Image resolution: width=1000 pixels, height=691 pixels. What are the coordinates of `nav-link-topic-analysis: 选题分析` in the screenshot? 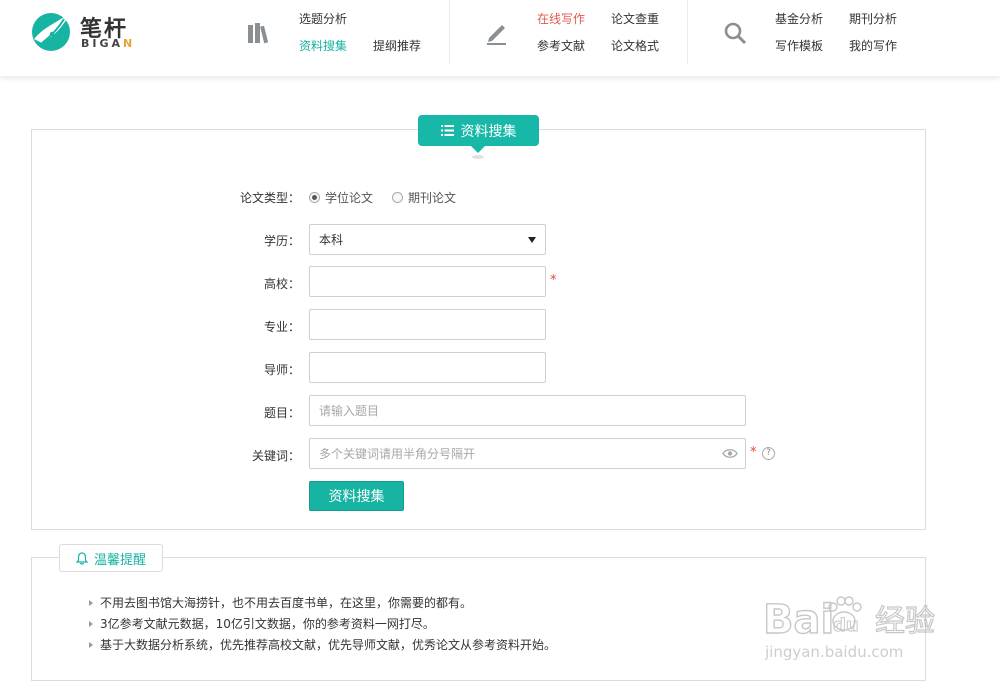 It's located at (323, 18).